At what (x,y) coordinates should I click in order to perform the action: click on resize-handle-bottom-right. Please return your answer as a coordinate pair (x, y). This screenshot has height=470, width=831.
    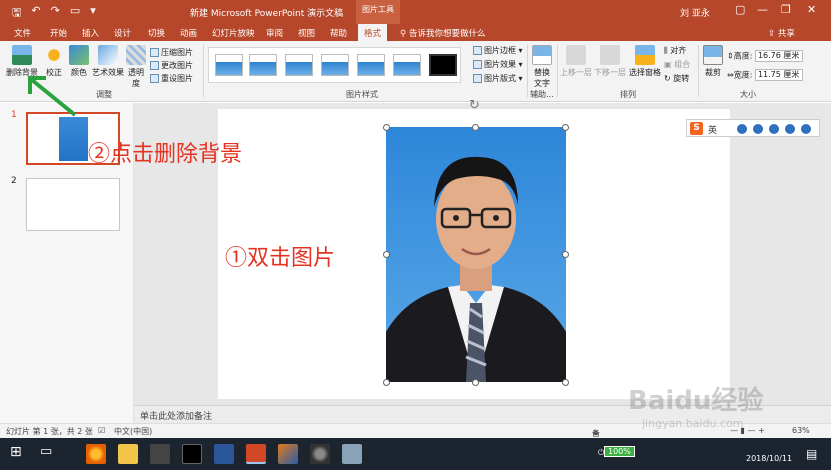
    Looking at the image, I should click on (565, 382).